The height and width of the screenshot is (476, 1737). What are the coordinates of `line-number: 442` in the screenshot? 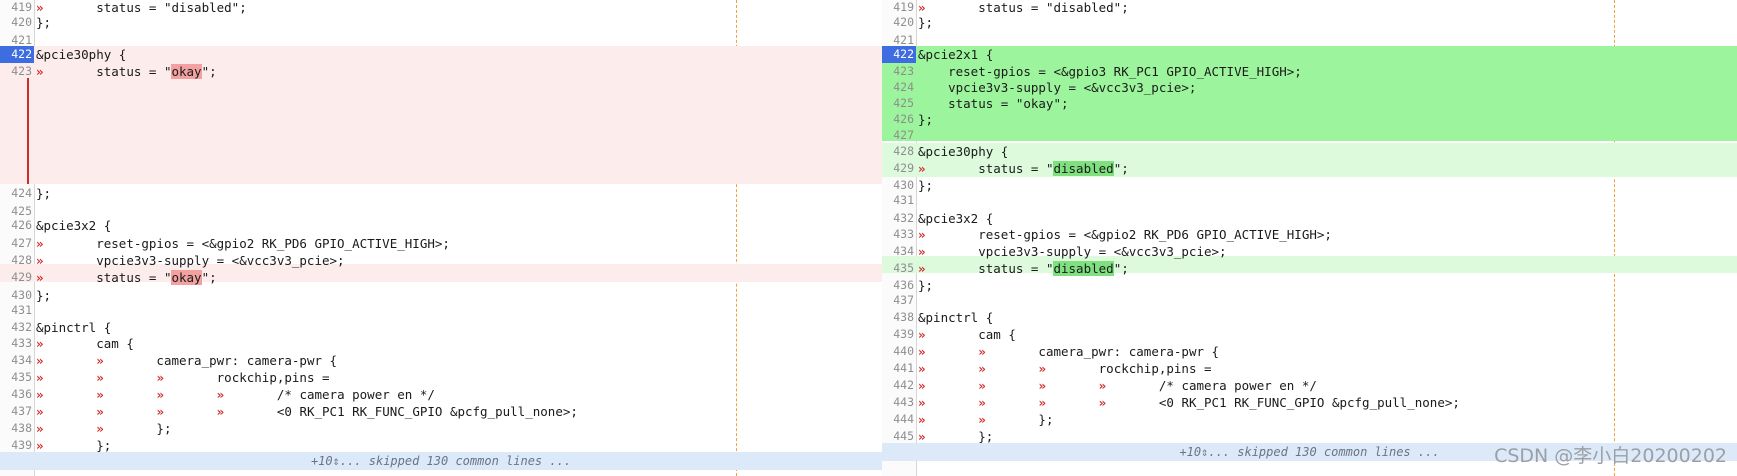 It's located at (899, 385).